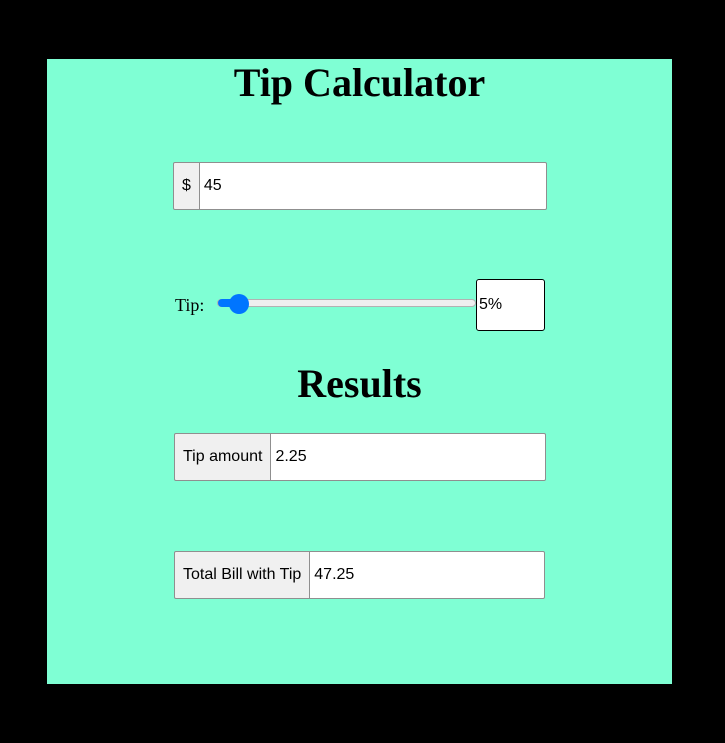  Describe the element at coordinates (373, 186) in the screenshot. I see `bill-amount-input: 45` at that location.